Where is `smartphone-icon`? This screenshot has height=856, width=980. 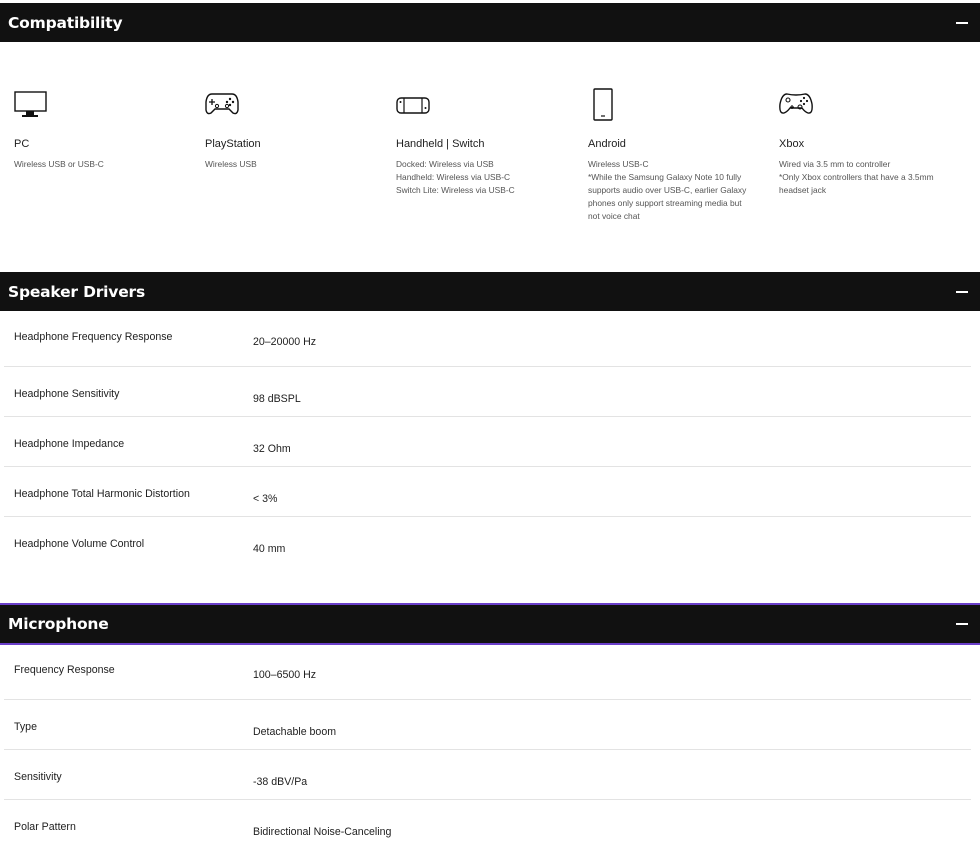
smartphone-icon is located at coordinates (678, 105).